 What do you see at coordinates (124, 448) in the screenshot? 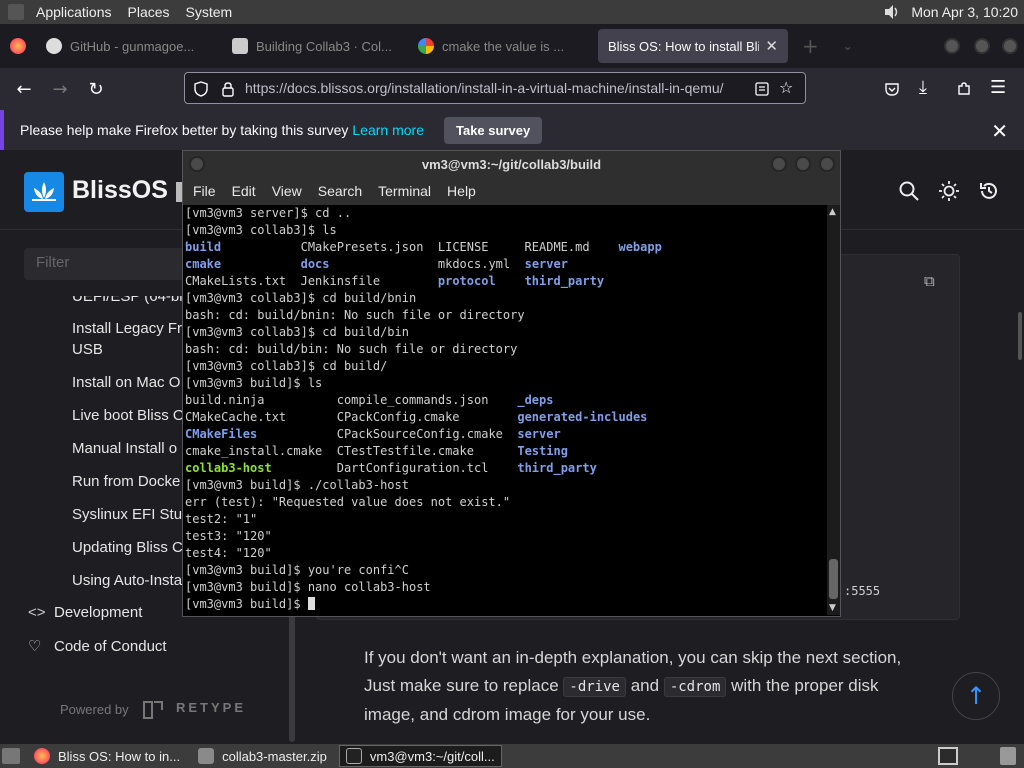
I see `sidebar-item-manual-install: Manual Install o` at bounding box center [124, 448].